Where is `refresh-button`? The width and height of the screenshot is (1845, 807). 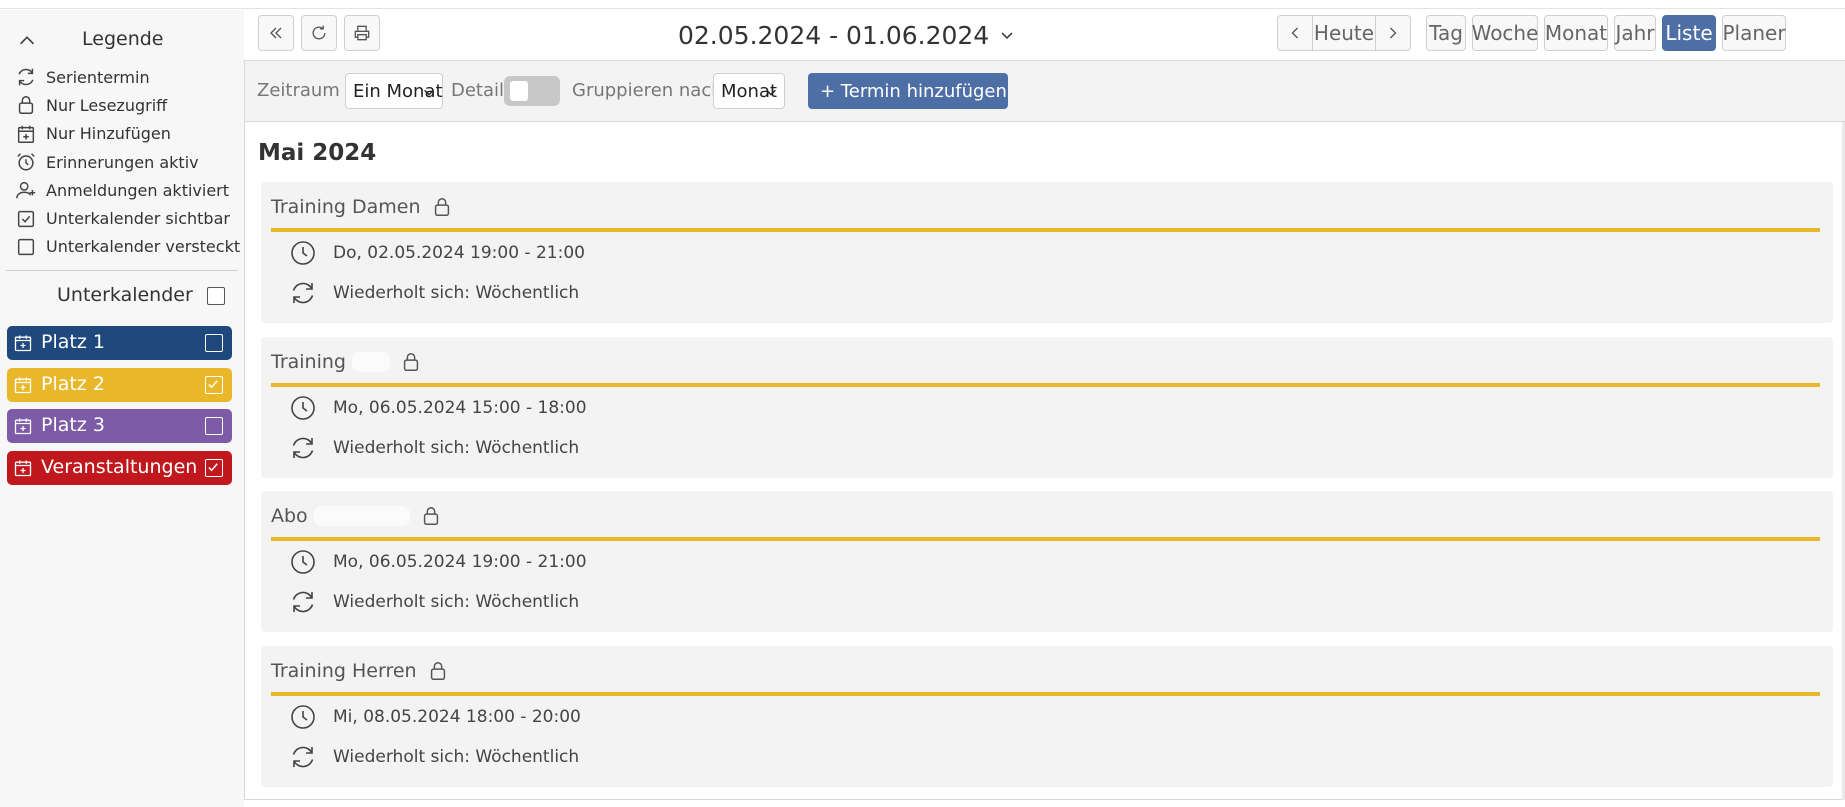
refresh-button is located at coordinates (319, 33).